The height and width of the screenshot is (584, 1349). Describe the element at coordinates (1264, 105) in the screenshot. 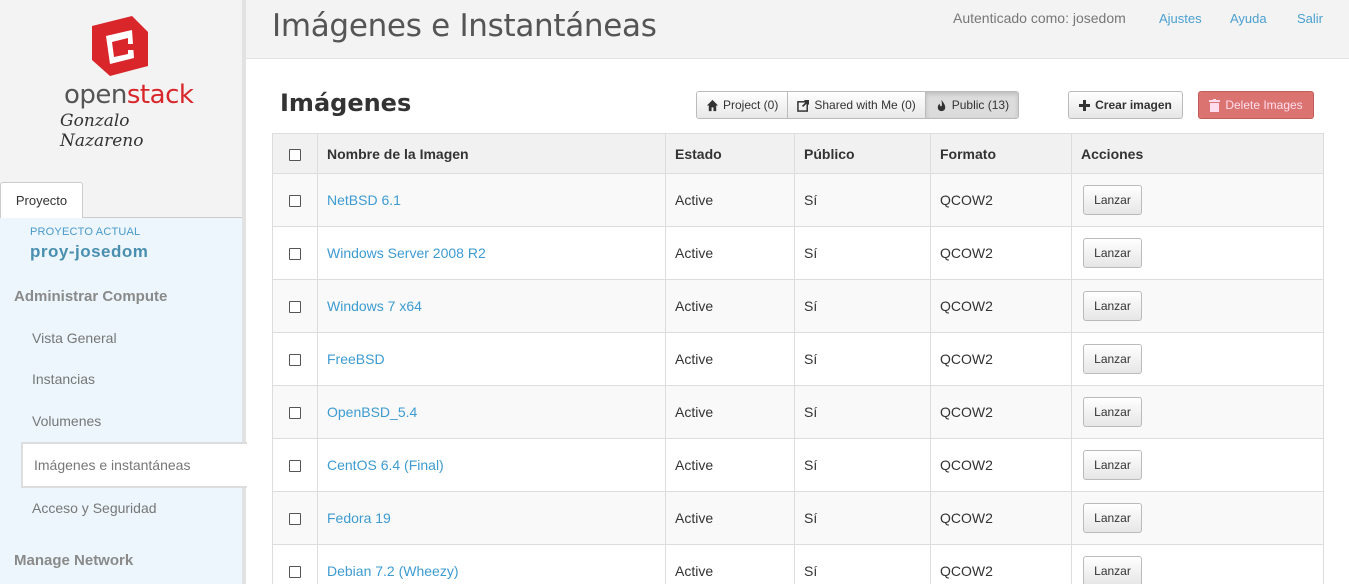

I see `delete-images-label: Delete Images` at that location.